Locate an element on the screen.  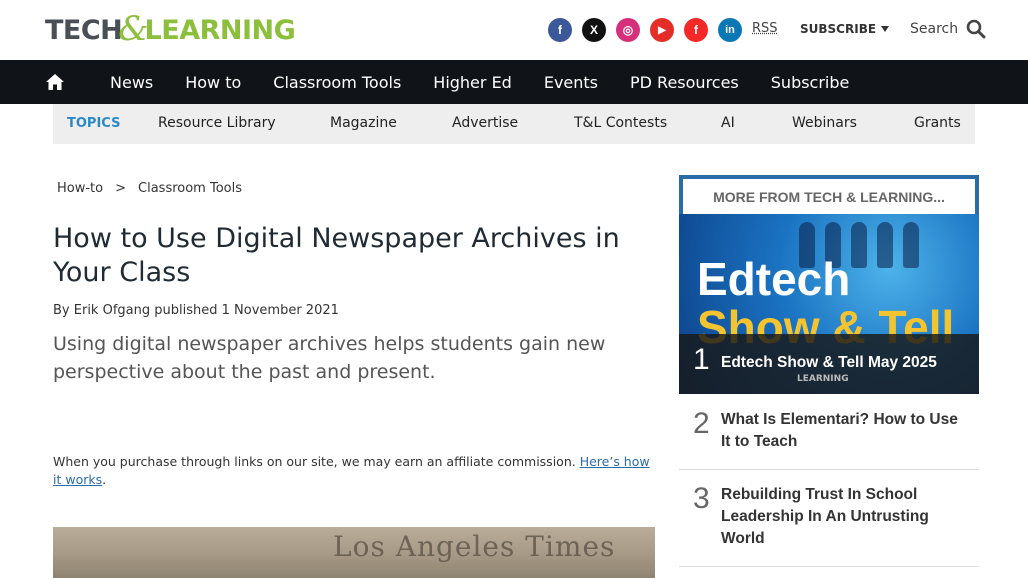
caret-down-icon is located at coordinates (885, 29).